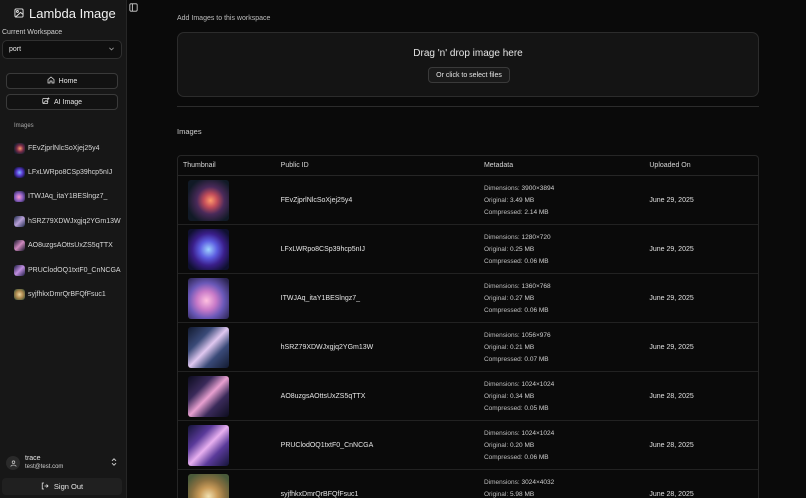  Describe the element at coordinates (24, 126) in the screenshot. I see `images-section-label: Images` at that location.